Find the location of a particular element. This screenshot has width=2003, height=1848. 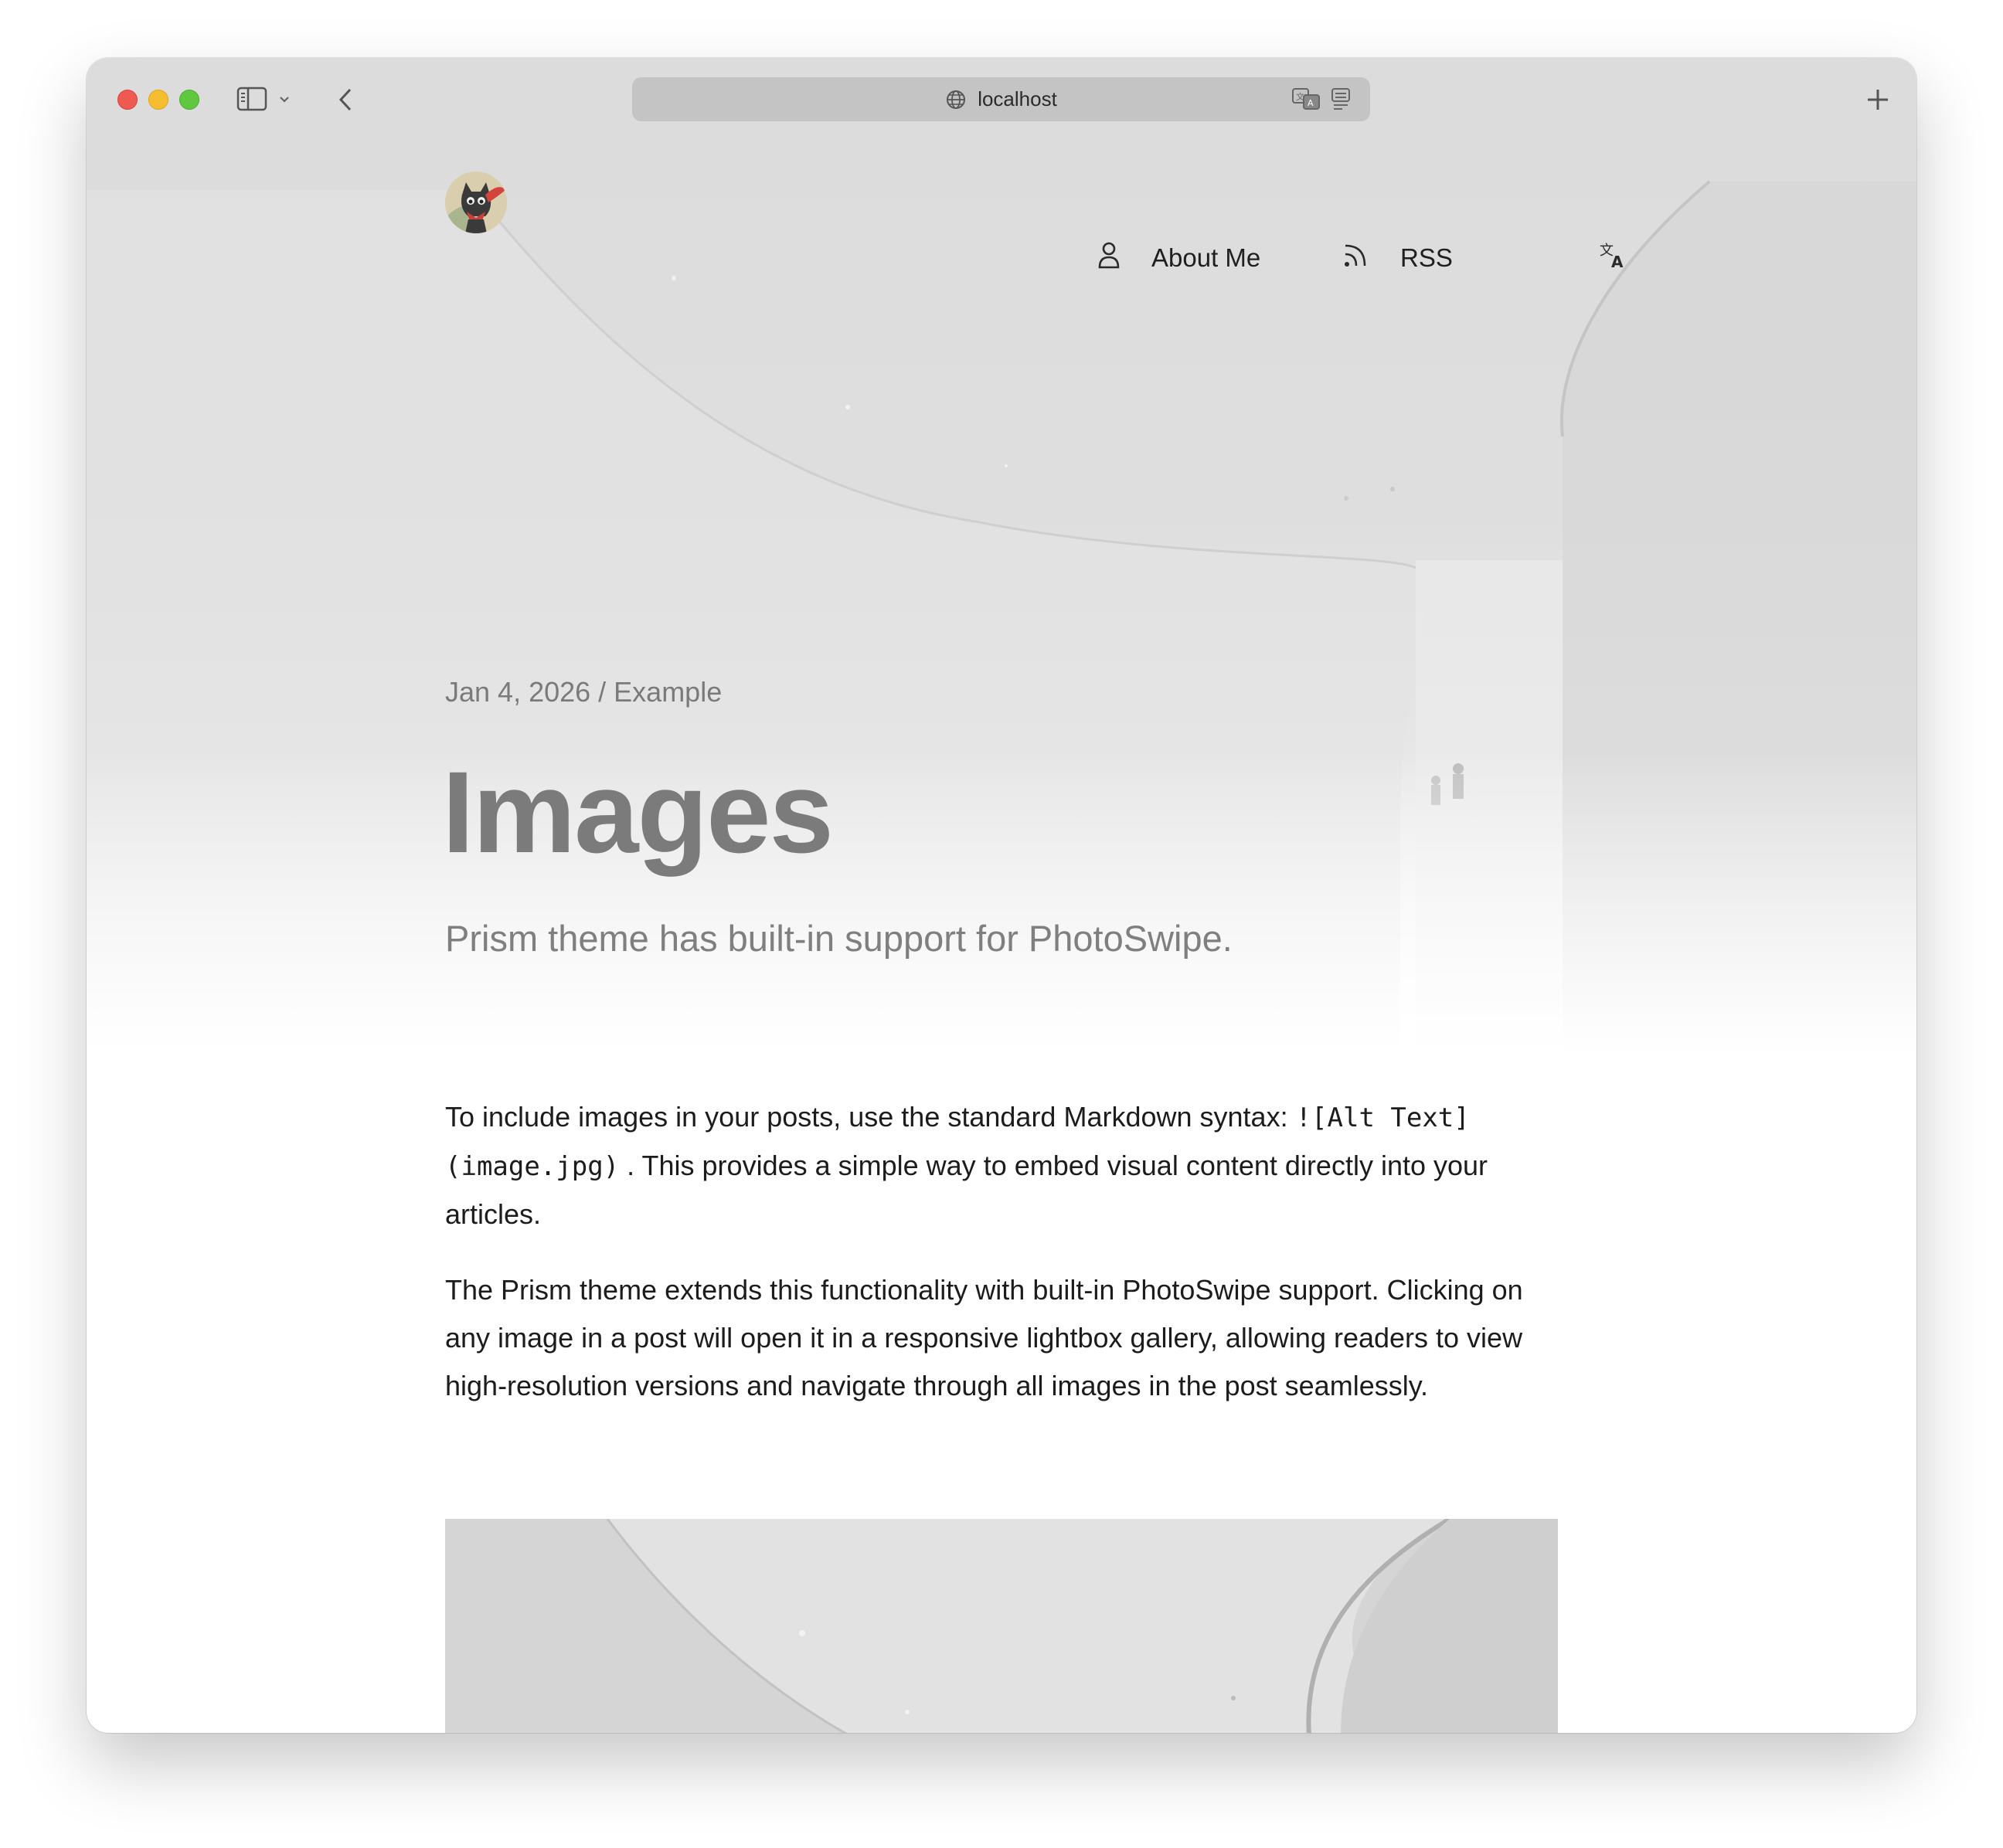

post-image is located at coordinates (1001, 1626).